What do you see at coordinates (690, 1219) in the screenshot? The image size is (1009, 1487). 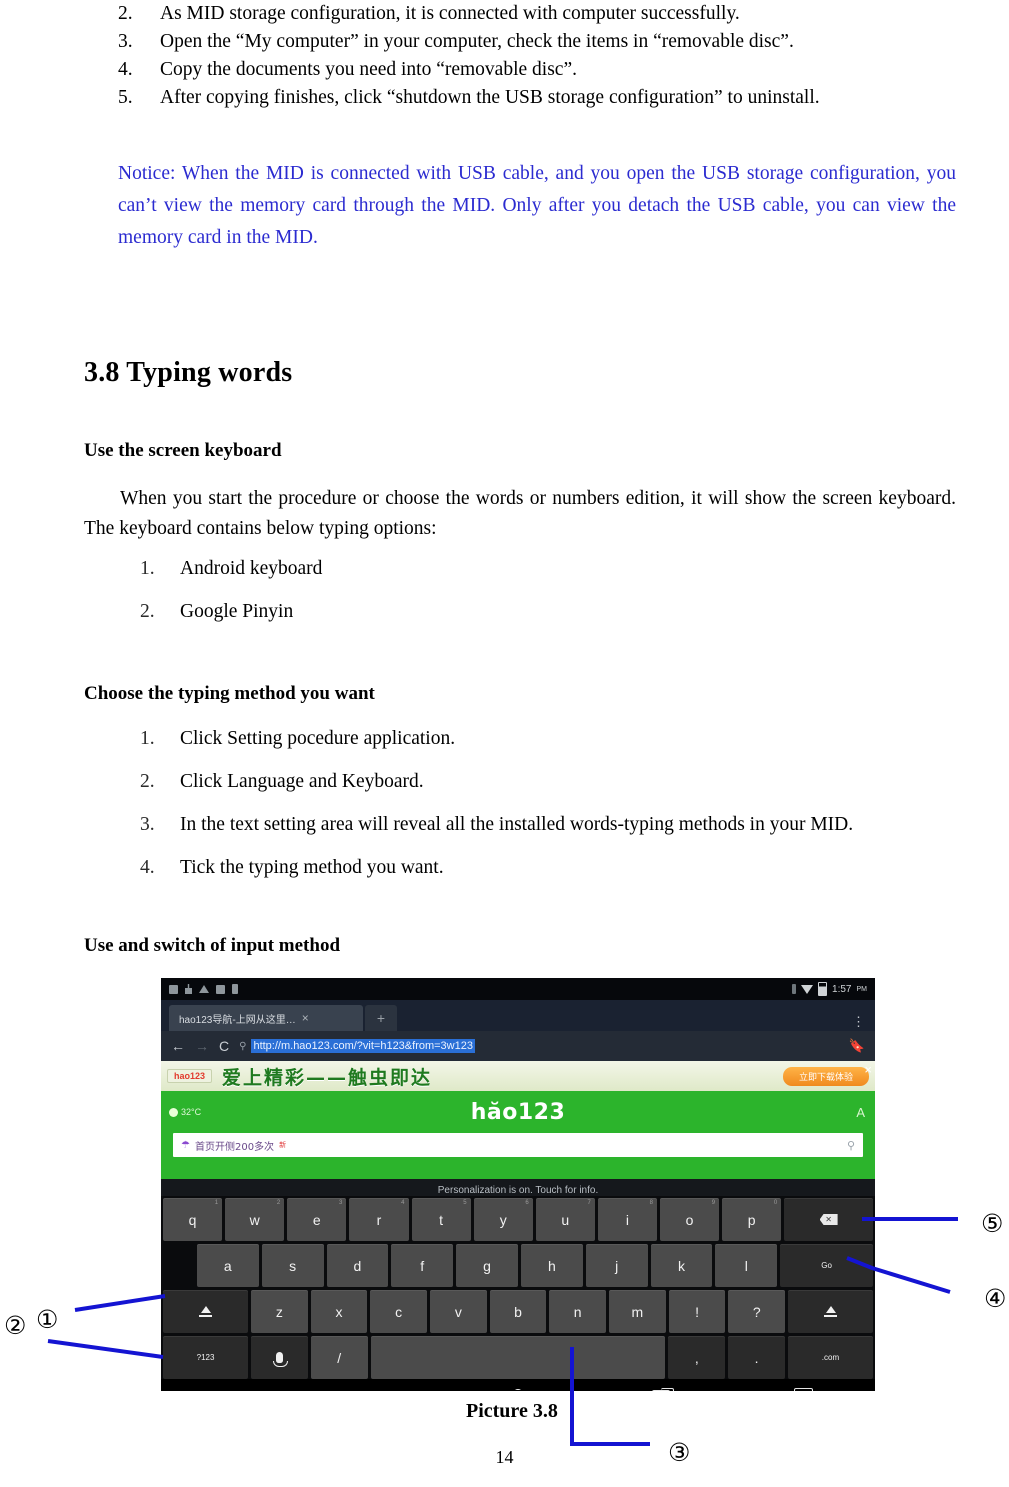 I see `key-o: 9o` at bounding box center [690, 1219].